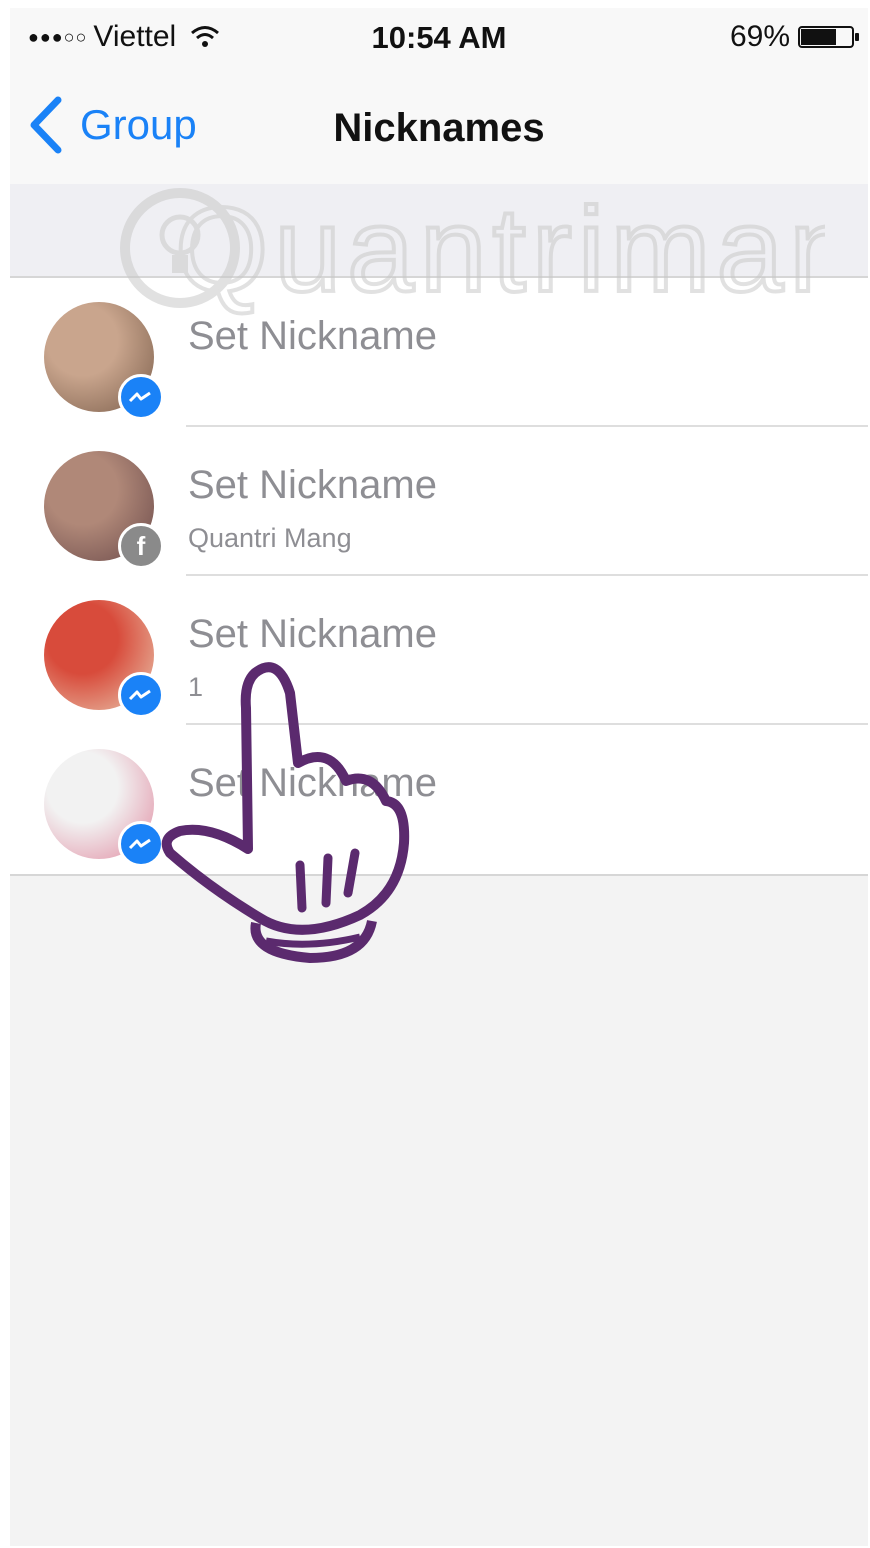 This screenshot has width=870, height=1548. I want to click on battery-percent: 69%, so click(759, 36).